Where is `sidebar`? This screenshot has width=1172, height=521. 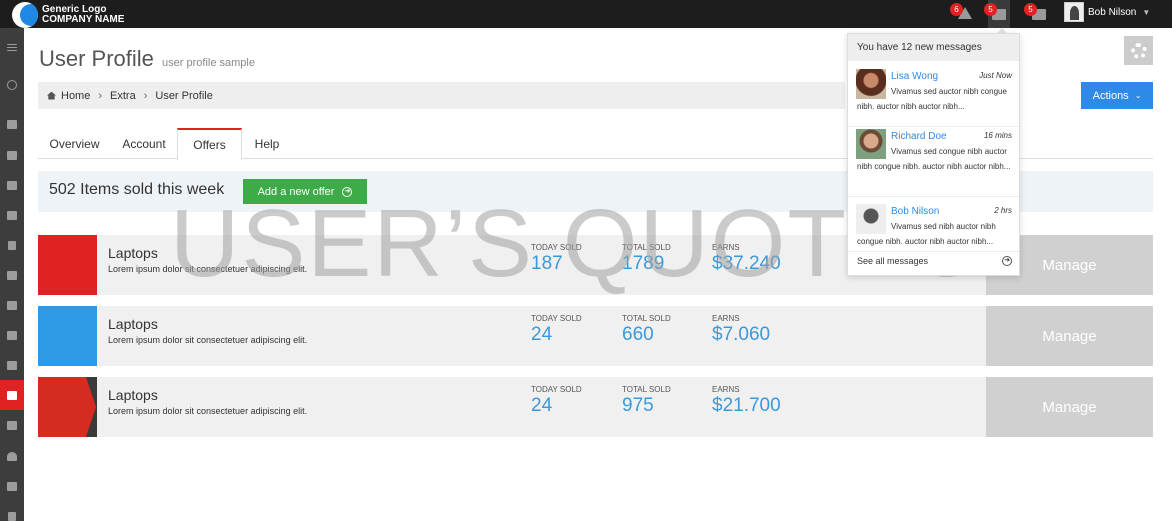 sidebar is located at coordinates (12, 274).